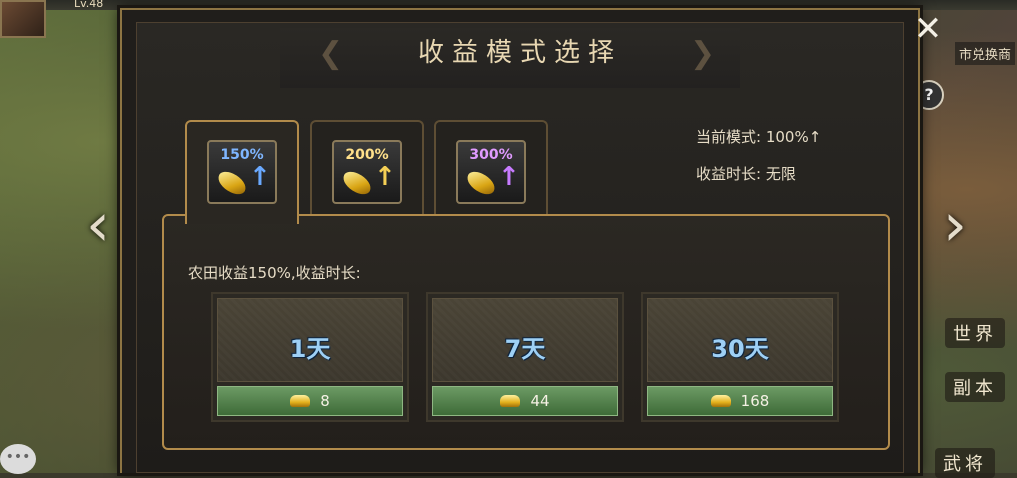 The image size is (1017, 478). I want to click on duration-option-7-days: 7天 44, so click(525, 357).